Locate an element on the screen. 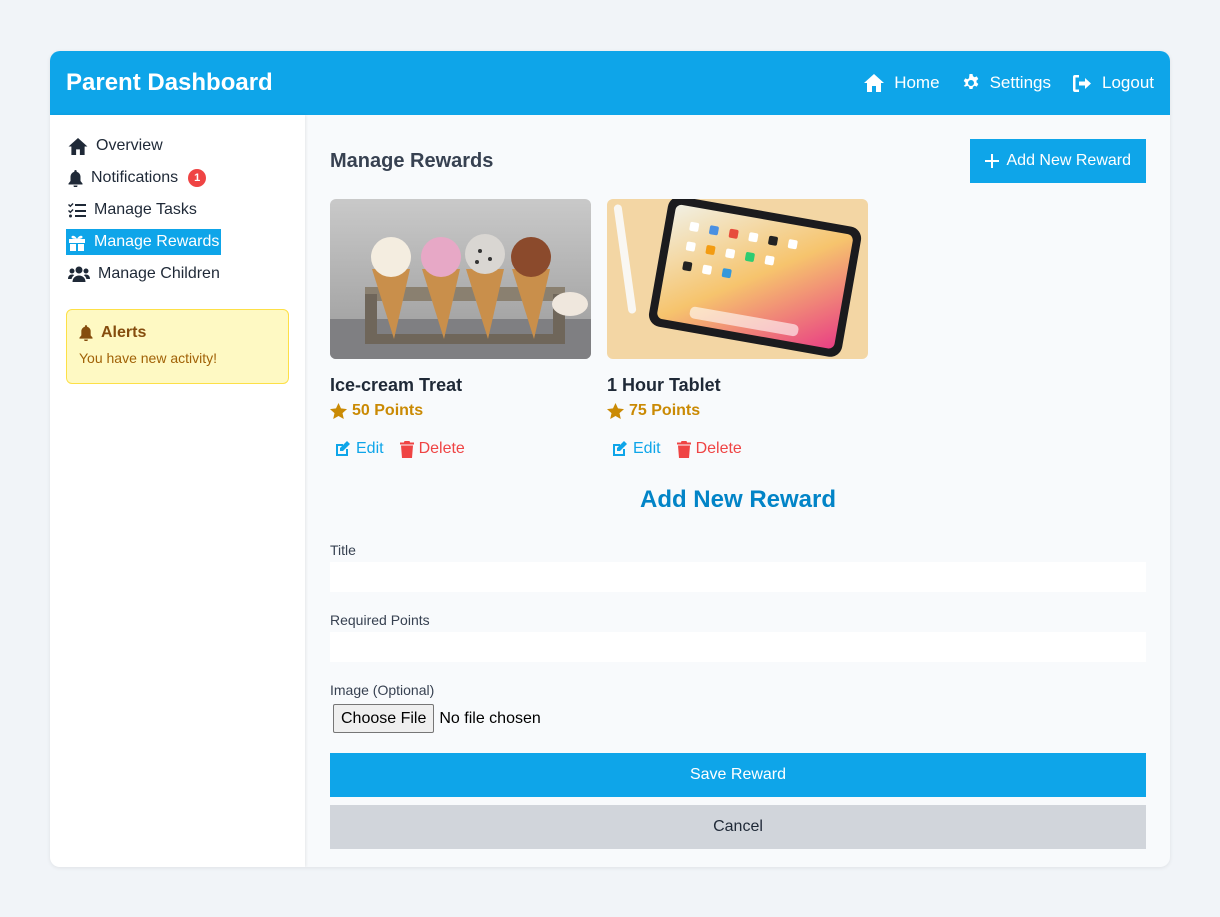  sidebar-item-manage-tasks: Manage Tasks is located at coordinates (132, 210).